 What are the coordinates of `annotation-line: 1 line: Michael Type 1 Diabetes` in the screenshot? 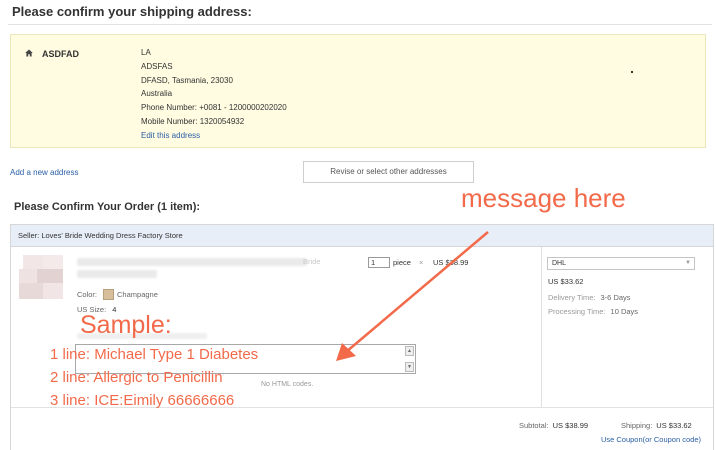 It's located at (154, 354).